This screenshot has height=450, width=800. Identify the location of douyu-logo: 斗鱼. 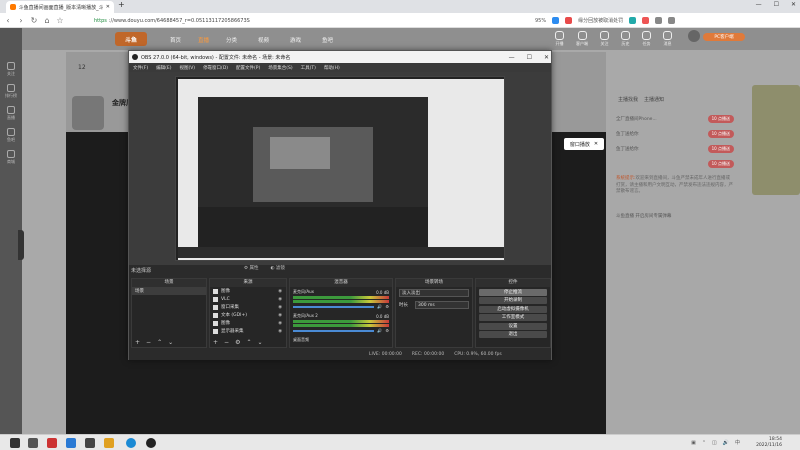
(131, 39).